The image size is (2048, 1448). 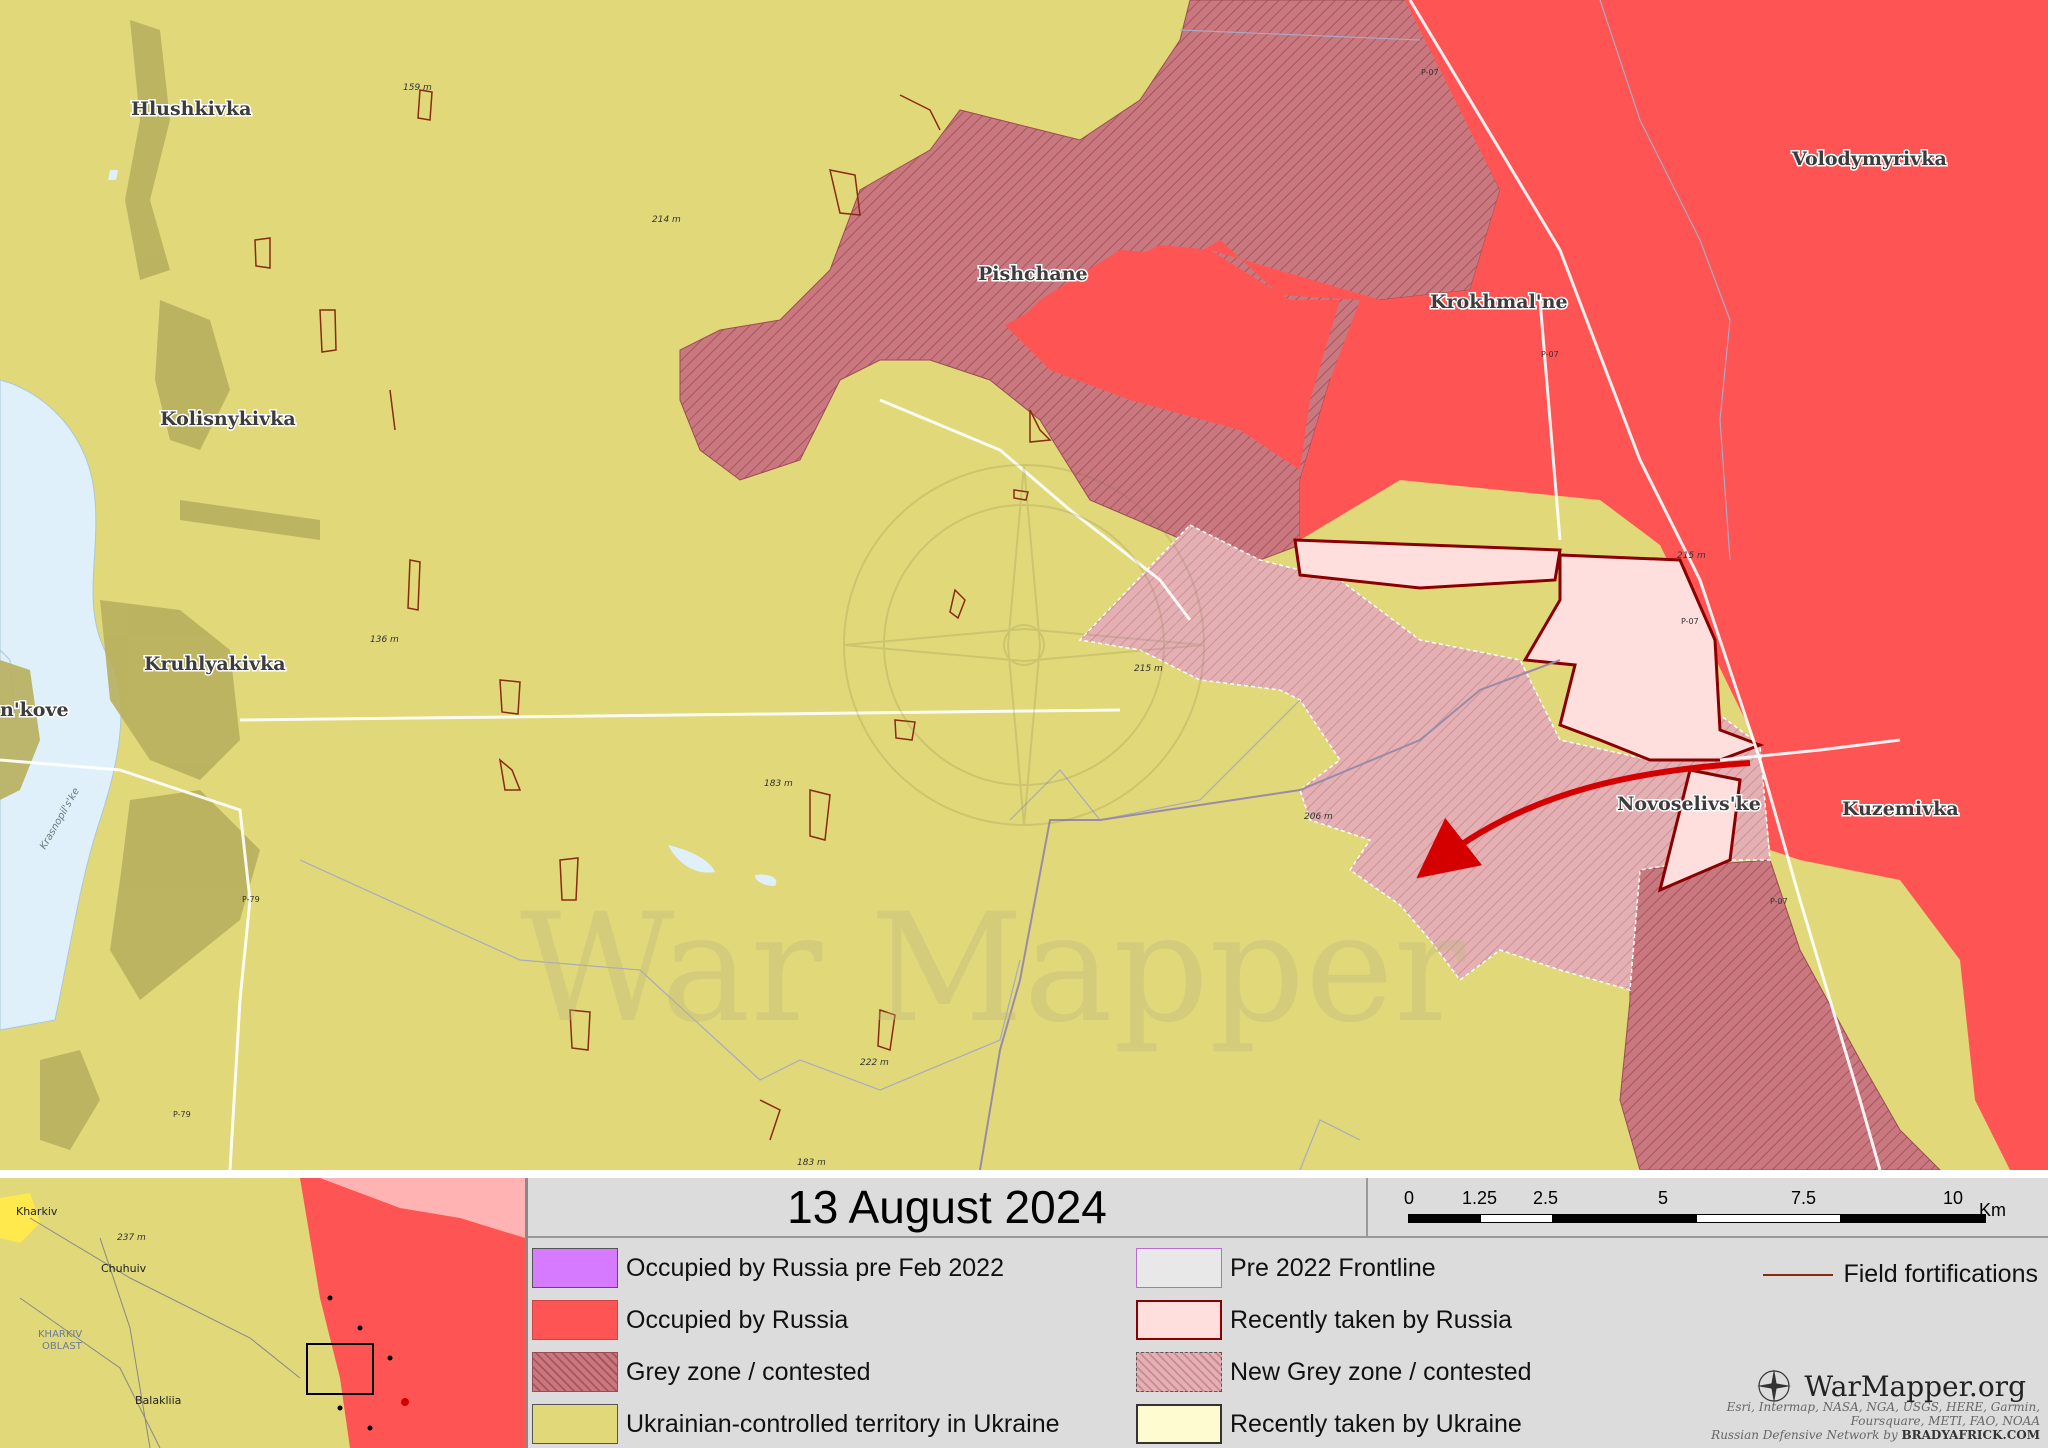 What do you see at coordinates (215, 664) in the screenshot?
I see `place-kruhlyakivka: Kruhlyakivka` at bounding box center [215, 664].